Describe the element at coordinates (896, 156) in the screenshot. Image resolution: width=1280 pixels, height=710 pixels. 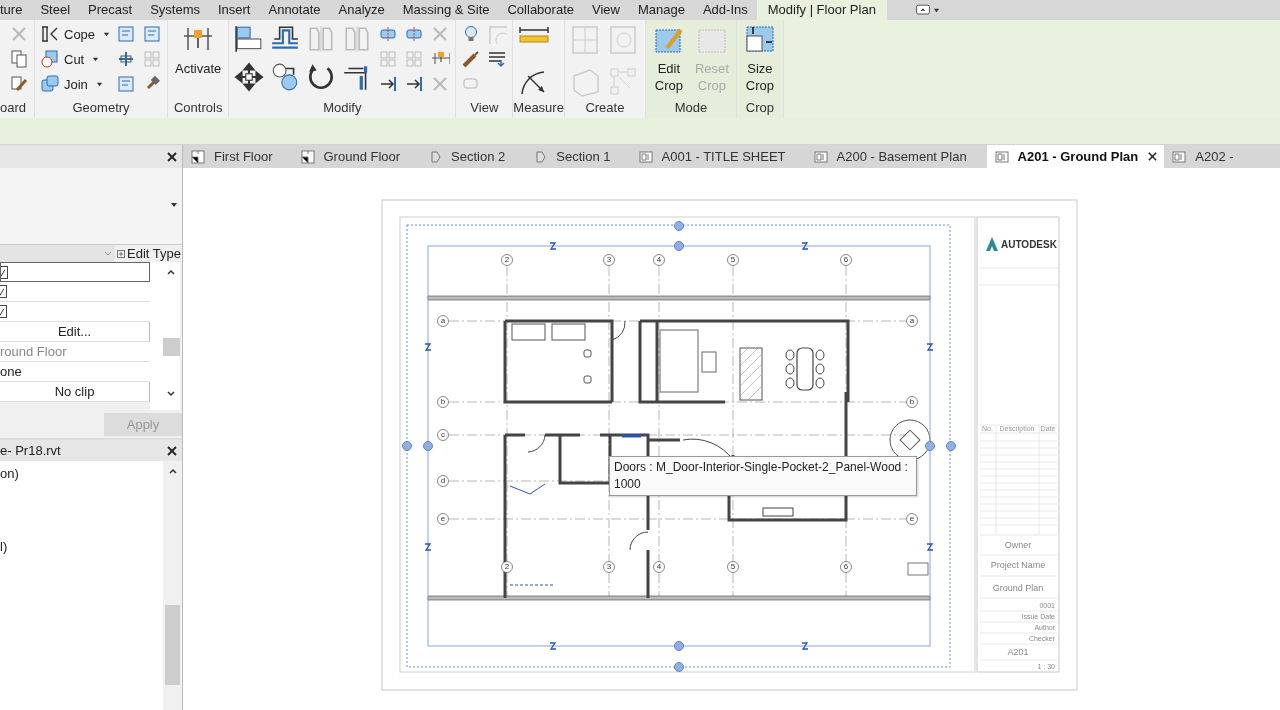
I see `document-tab: A200 - Basement Plan` at that location.